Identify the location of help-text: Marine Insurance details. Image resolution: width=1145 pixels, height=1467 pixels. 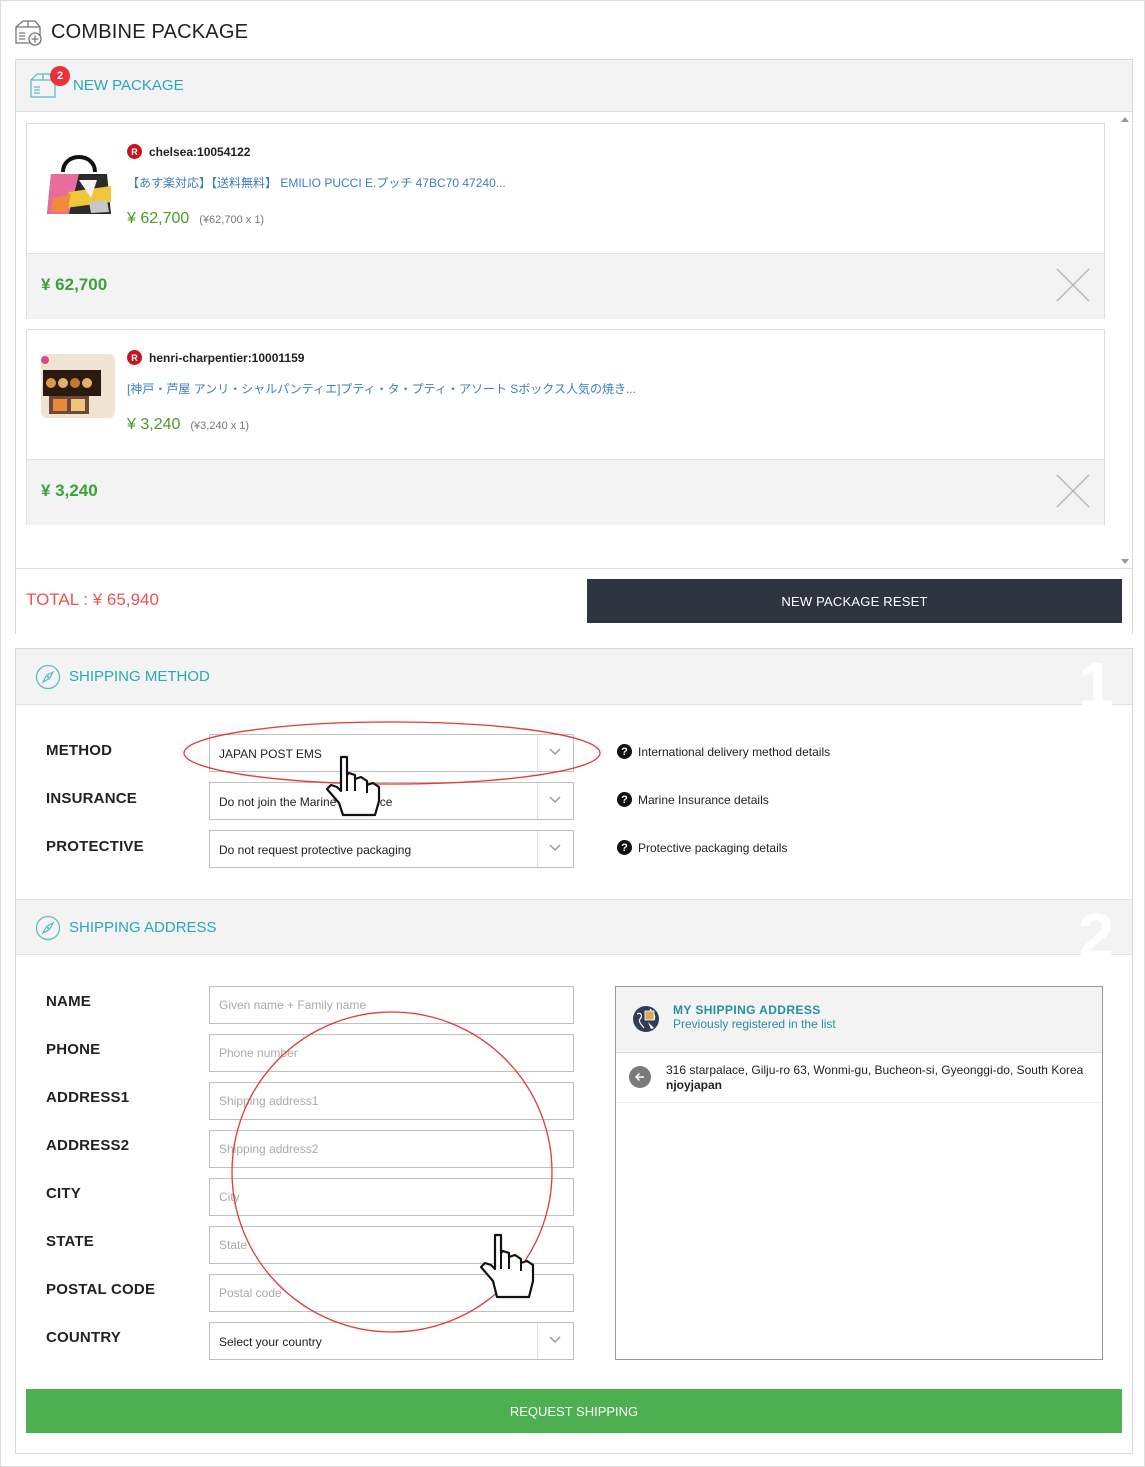
(703, 799).